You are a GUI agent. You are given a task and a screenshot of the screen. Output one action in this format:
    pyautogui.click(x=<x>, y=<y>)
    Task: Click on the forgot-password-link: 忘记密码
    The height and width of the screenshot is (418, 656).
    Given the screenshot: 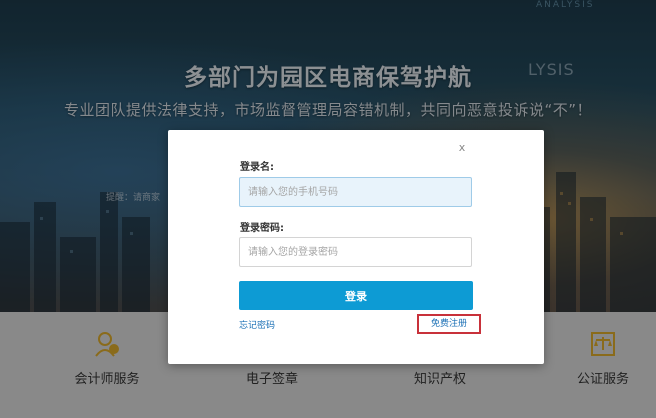 What is the action you would take?
    pyautogui.click(x=257, y=324)
    